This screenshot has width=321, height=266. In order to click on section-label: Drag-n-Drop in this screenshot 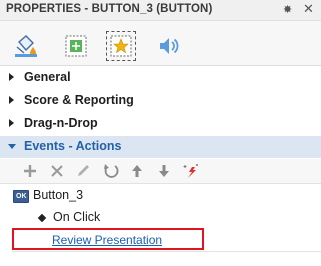, I will do `click(61, 123)`.